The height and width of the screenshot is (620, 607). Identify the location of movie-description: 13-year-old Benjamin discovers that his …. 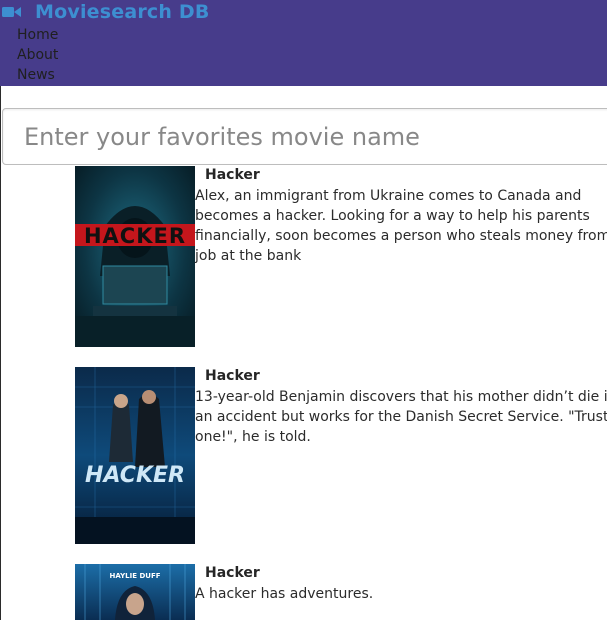
(401, 417).